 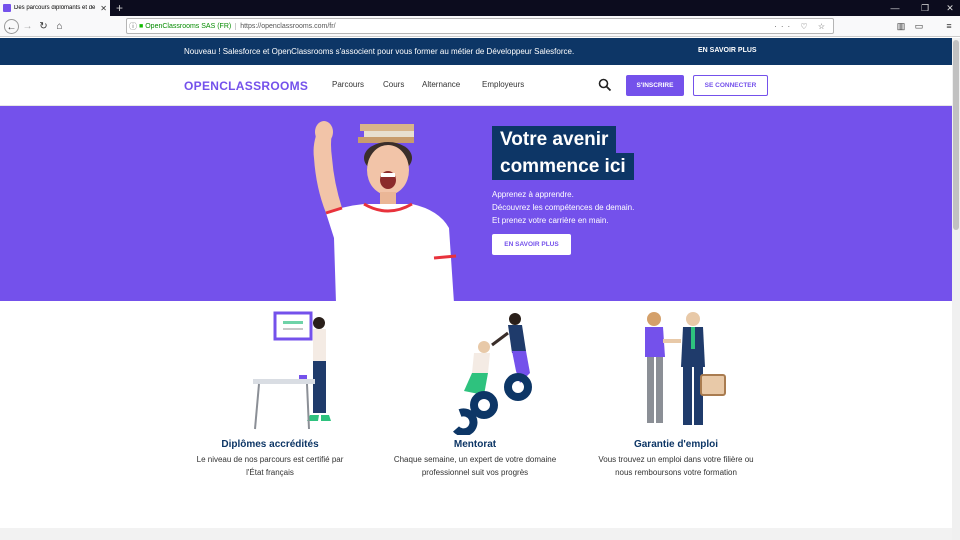 I want to click on feature-title: Mentorat, so click(x=475, y=444).